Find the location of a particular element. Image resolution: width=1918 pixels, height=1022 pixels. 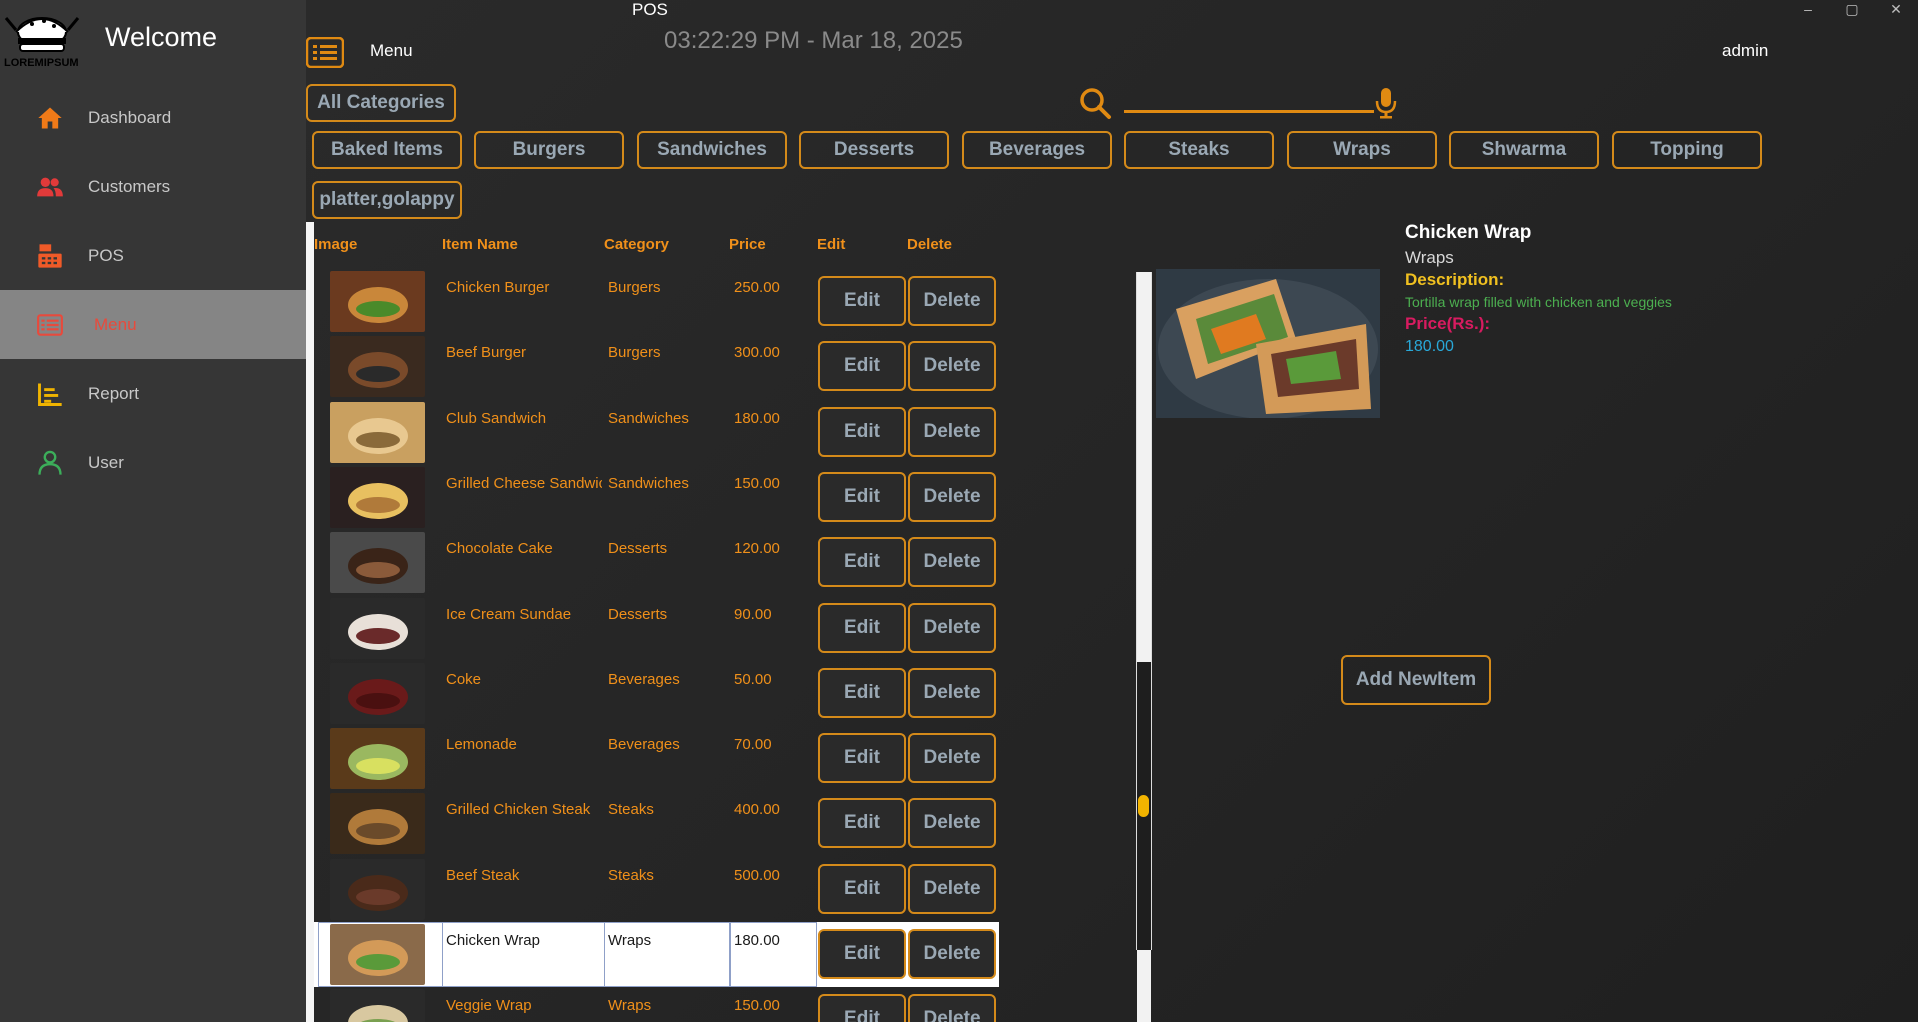

header-category: Category is located at coordinates (637, 244).